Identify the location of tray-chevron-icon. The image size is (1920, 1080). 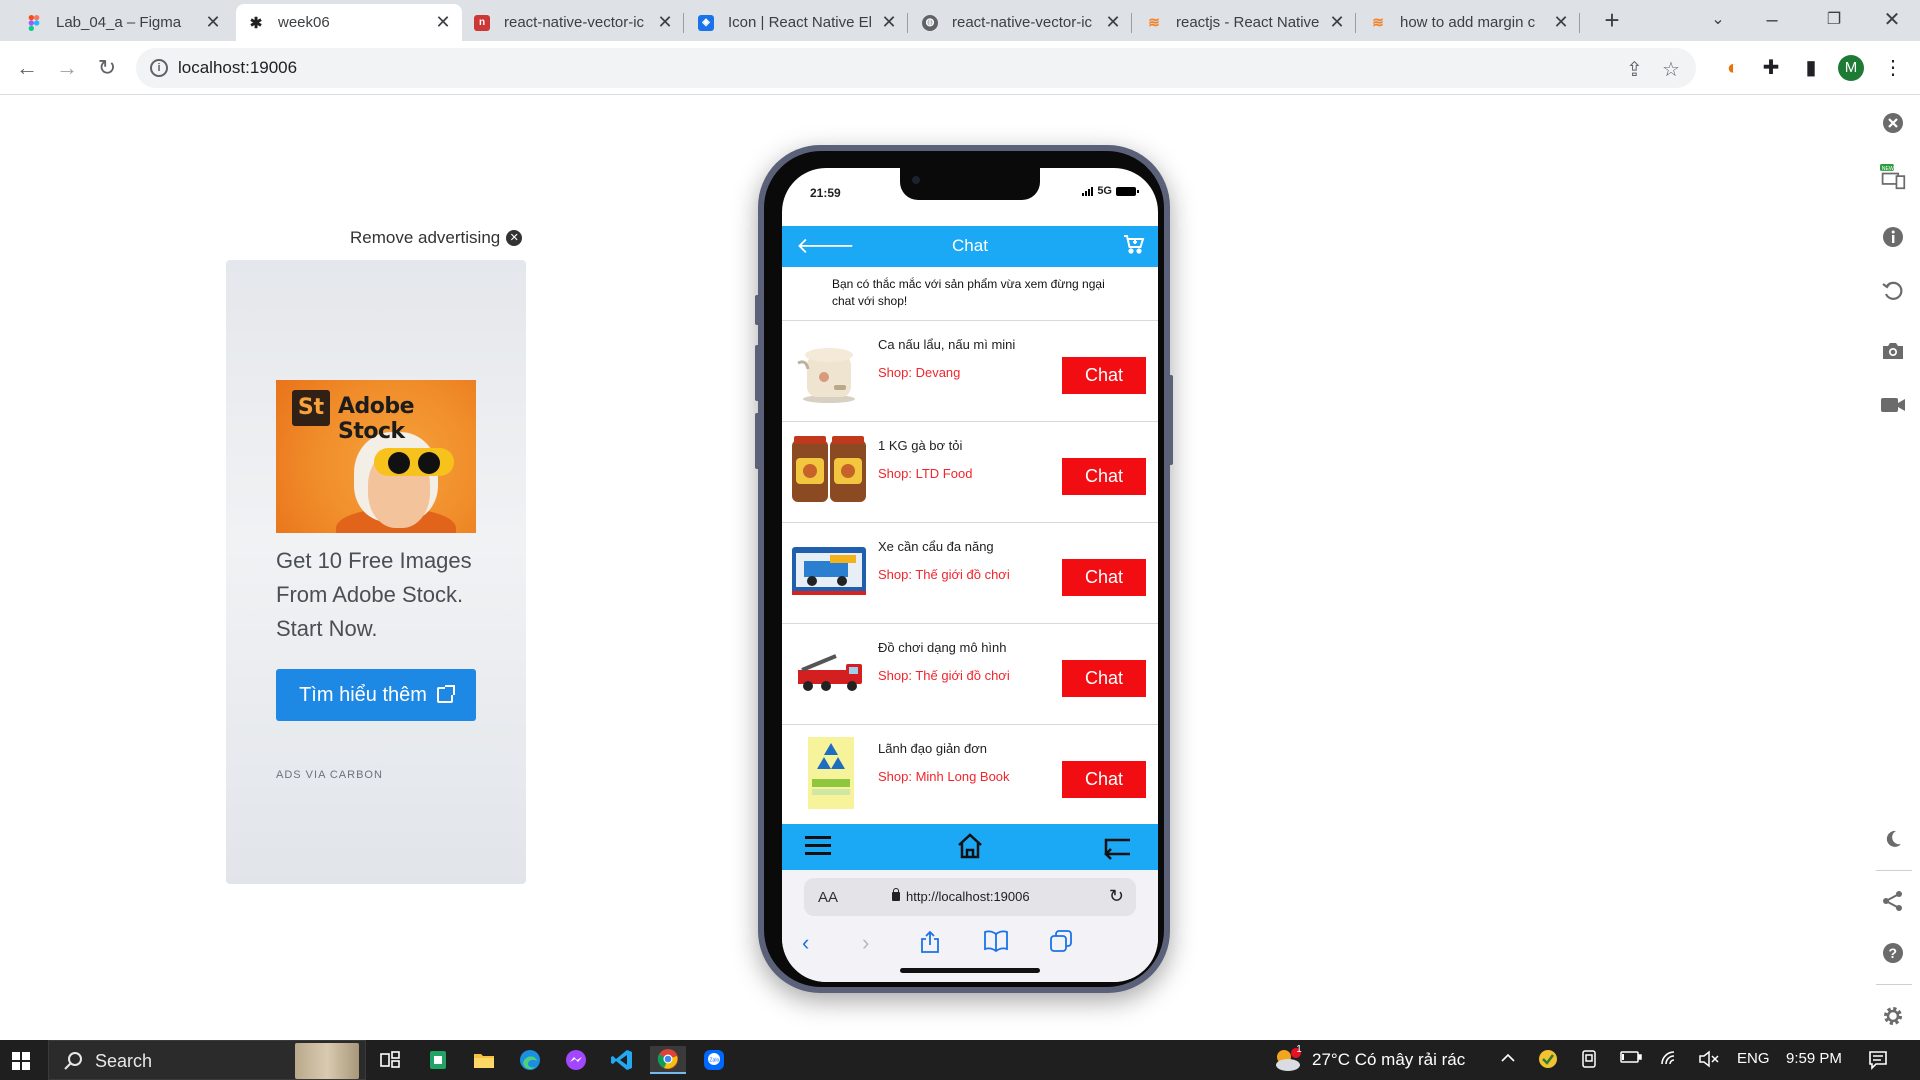
(1508, 1058).